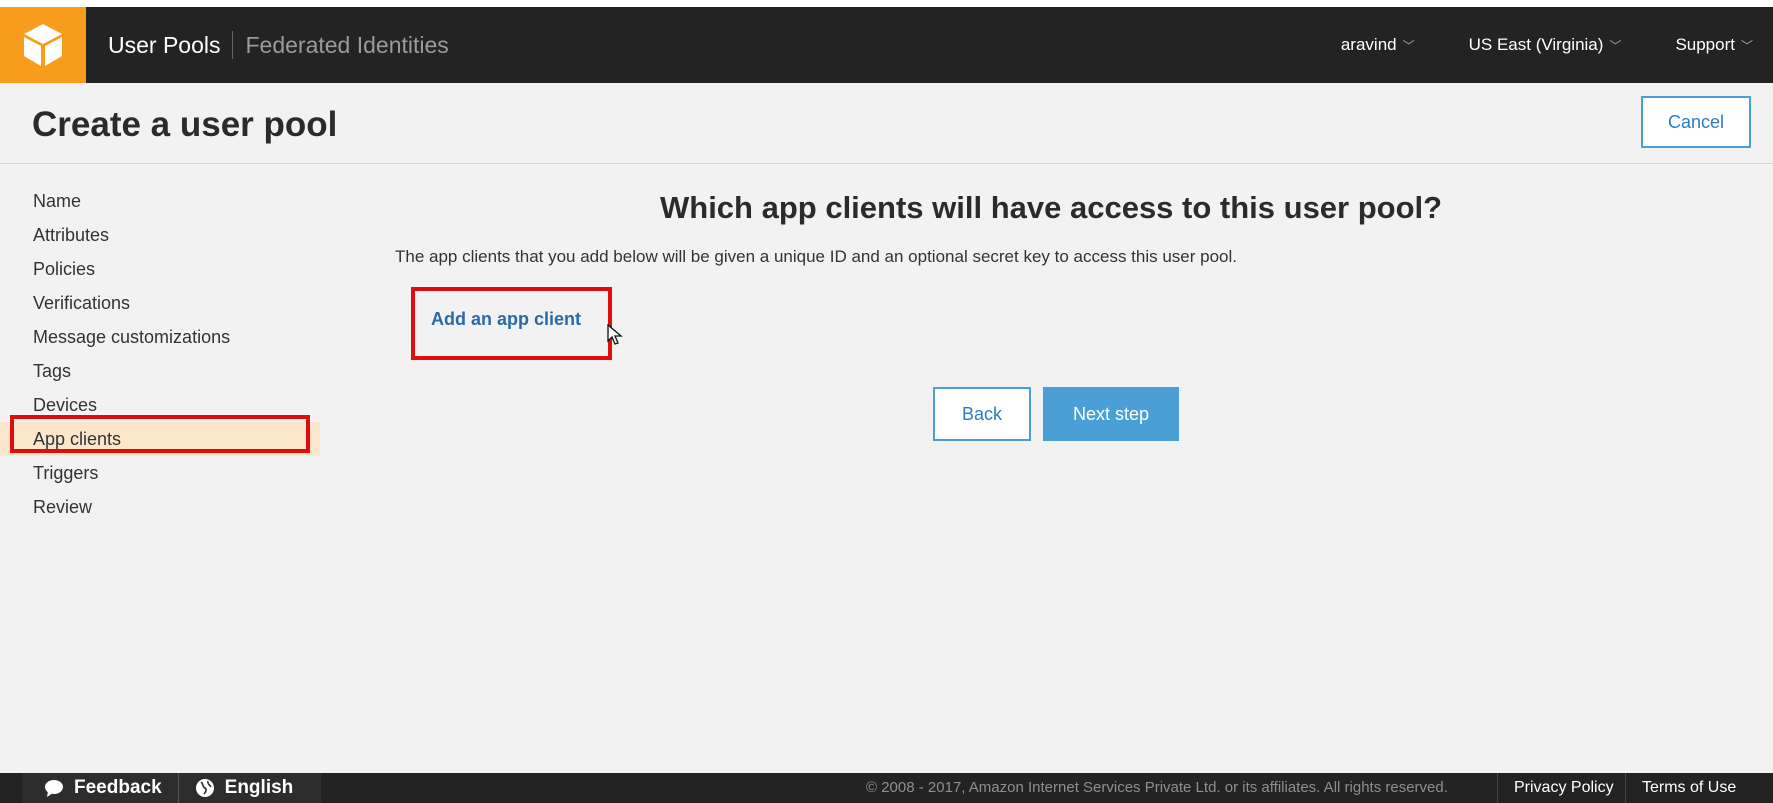 The image size is (1773, 803). I want to click on sidebar-item-name: Name, so click(160, 201).